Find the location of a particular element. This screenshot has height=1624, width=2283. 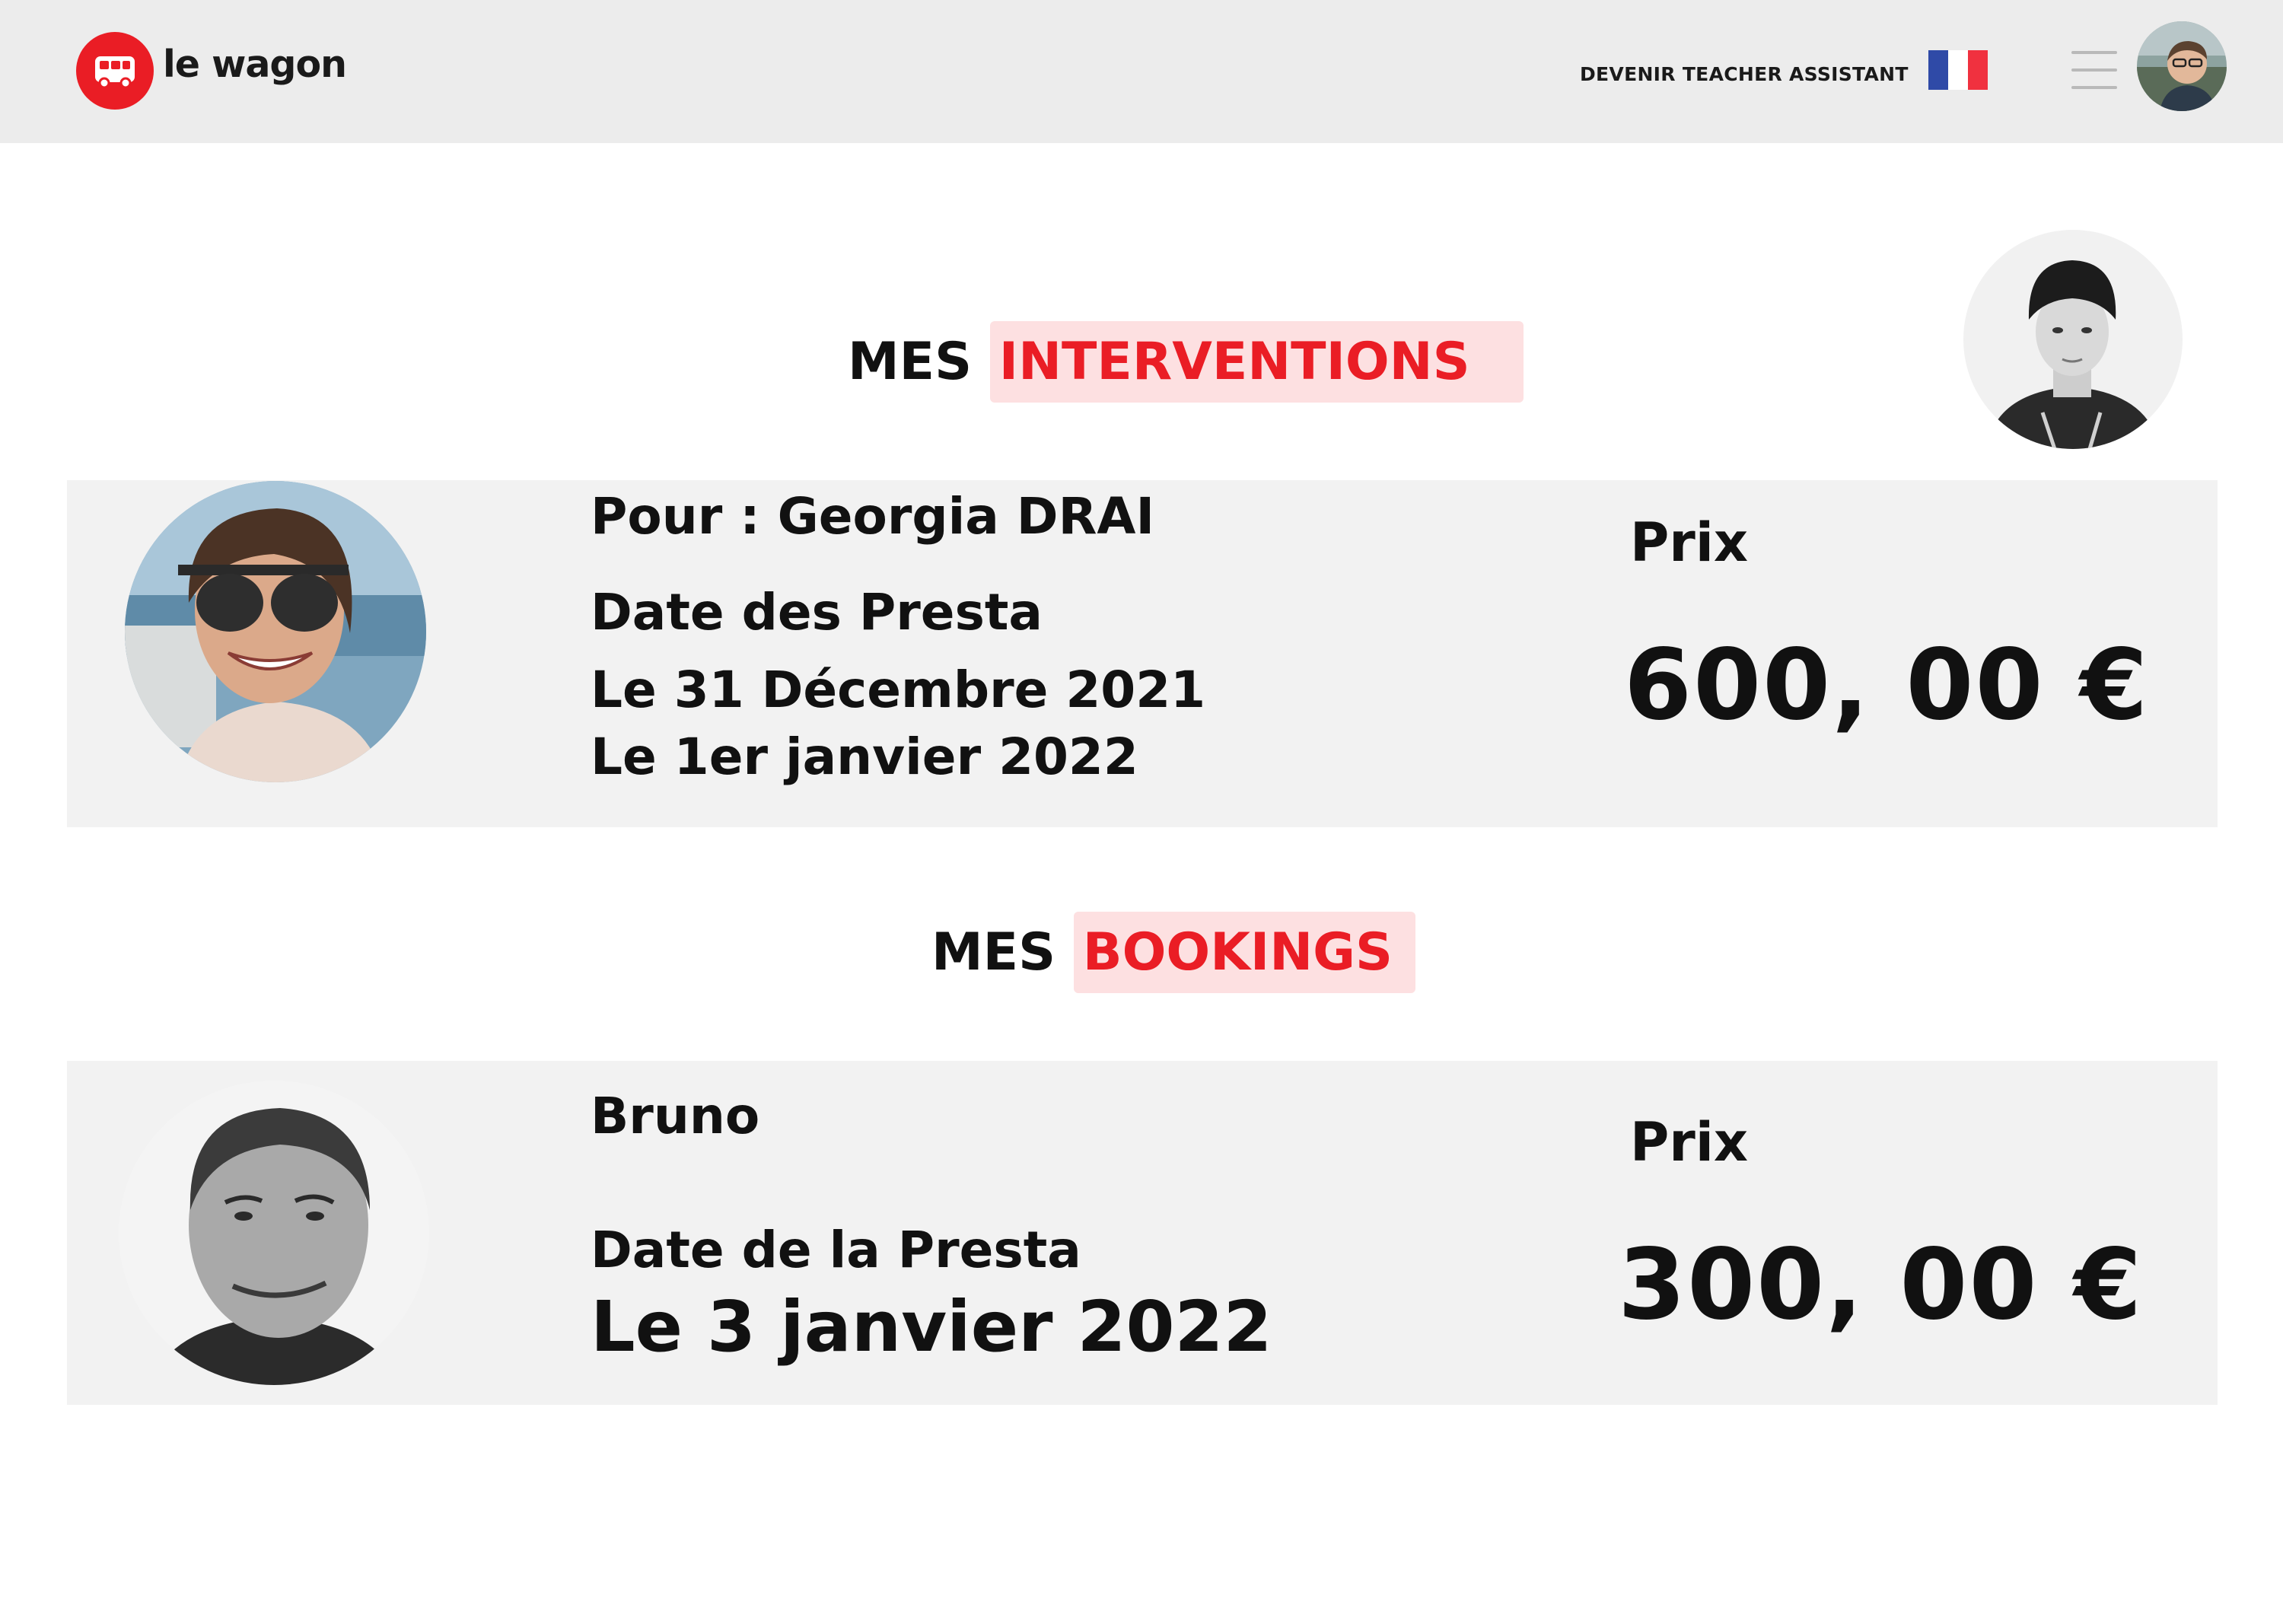

bookings-title: MES BOOKINGS is located at coordinates (1173, 952).